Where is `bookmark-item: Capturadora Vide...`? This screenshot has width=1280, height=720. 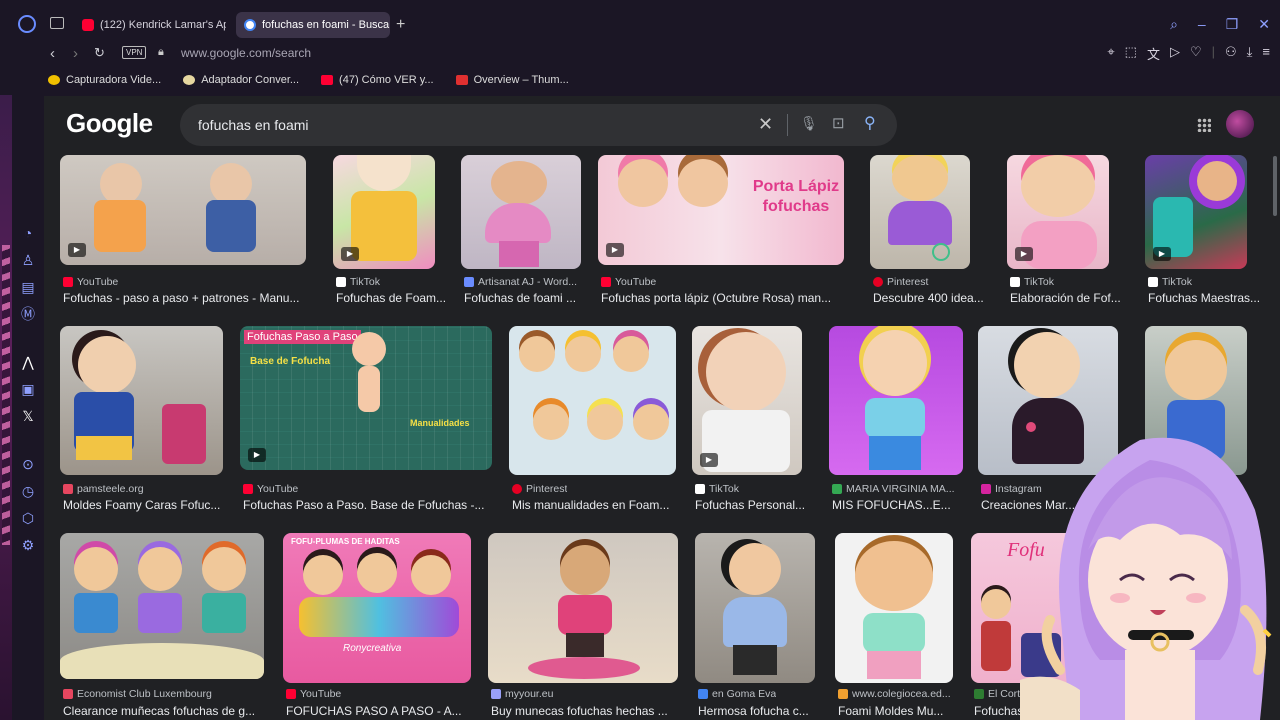 bookmark-item: Capturadora Vide... is located at coordinates (104, 80).